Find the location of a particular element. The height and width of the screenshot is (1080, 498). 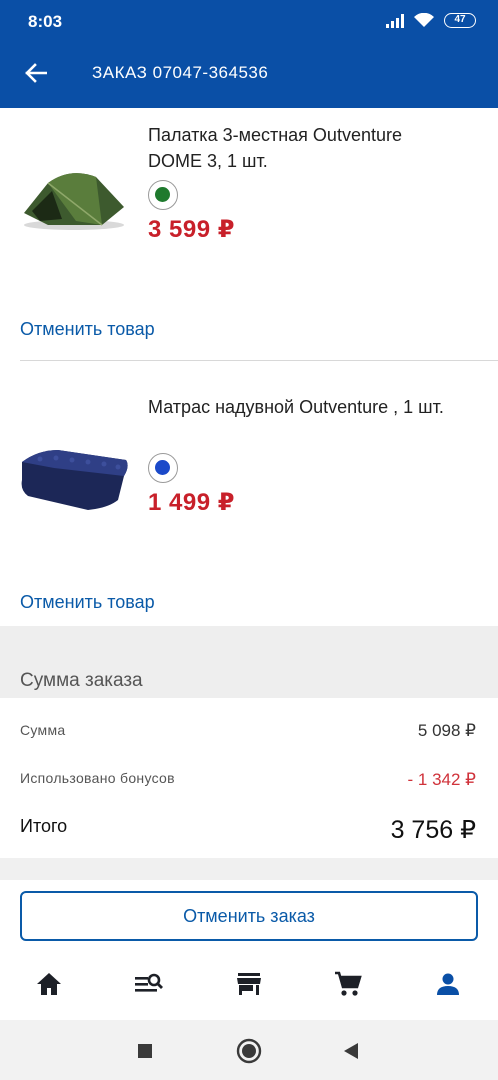

back-system-button is located at coordinates (351, 1051).